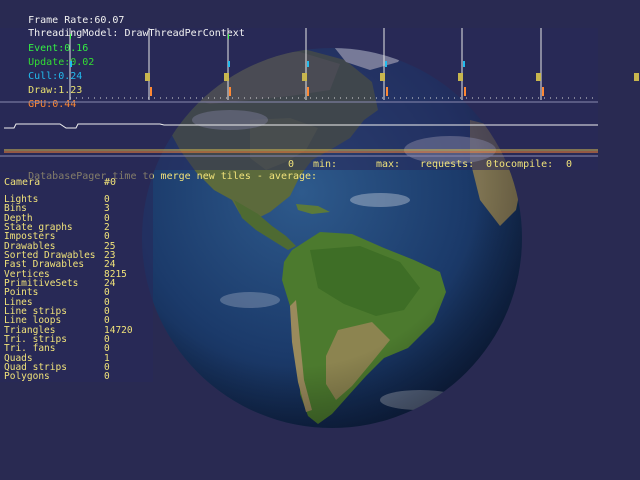 The height and width of the screenshot is (480, 640). I want to click on database-pager-max-label: max:, so click(388, 164).